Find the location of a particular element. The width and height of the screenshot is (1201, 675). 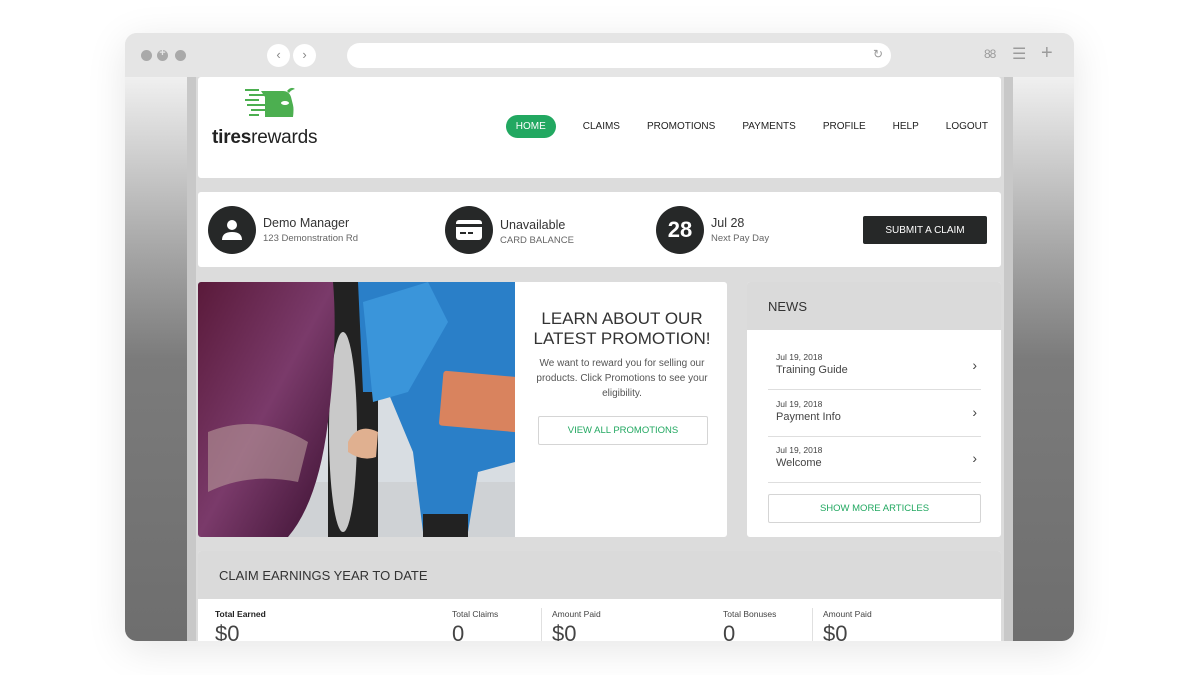

news-header: NEWS is located at coordinates (874, 306).